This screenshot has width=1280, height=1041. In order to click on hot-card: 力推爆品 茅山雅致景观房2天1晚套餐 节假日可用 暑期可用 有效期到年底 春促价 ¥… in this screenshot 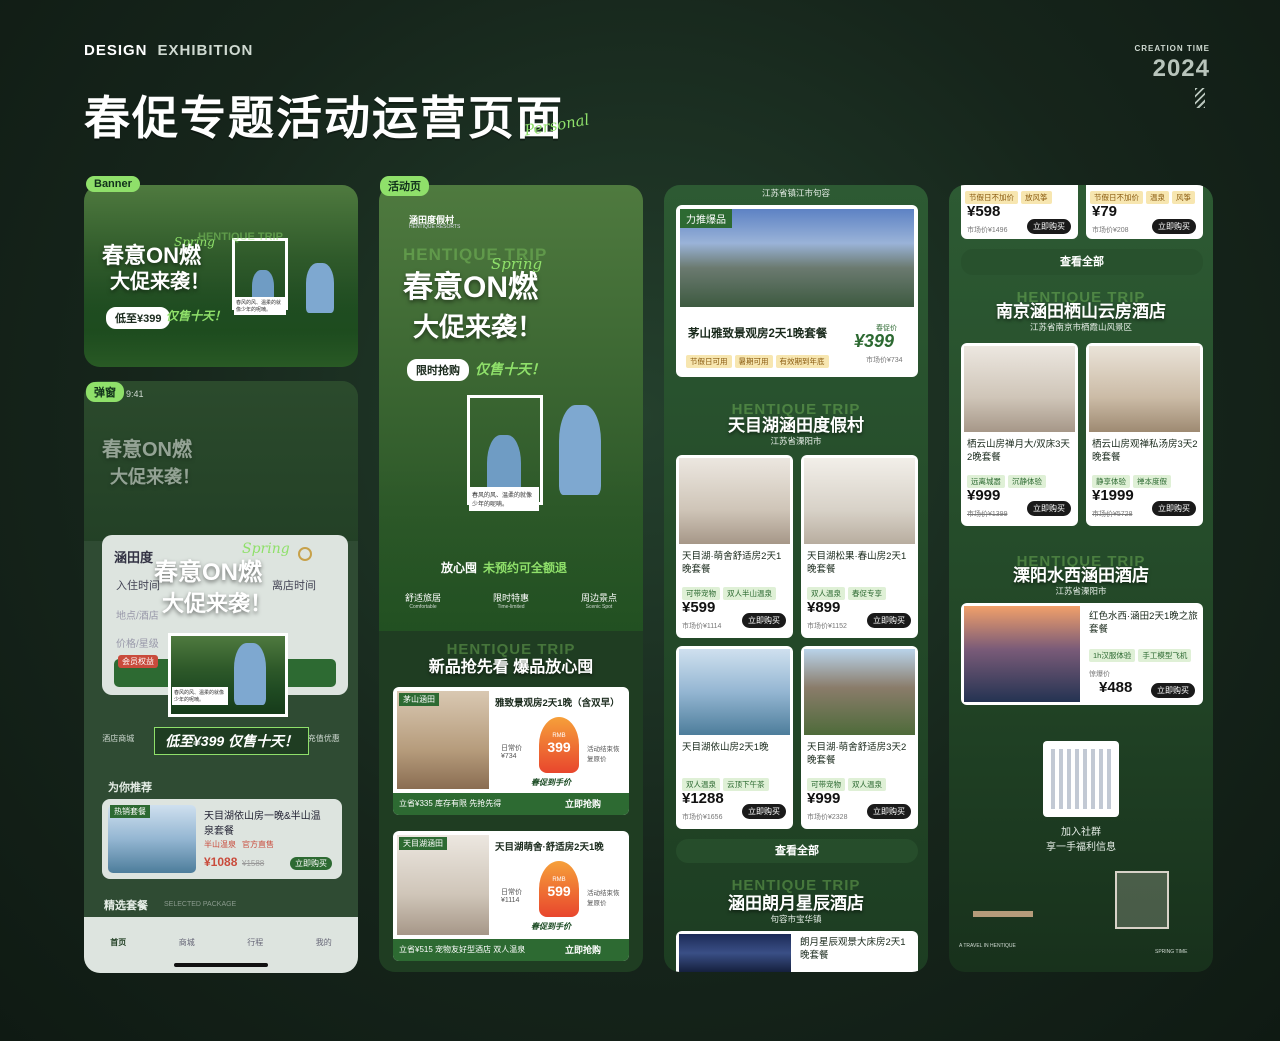, I will do `click(797, 291)`.